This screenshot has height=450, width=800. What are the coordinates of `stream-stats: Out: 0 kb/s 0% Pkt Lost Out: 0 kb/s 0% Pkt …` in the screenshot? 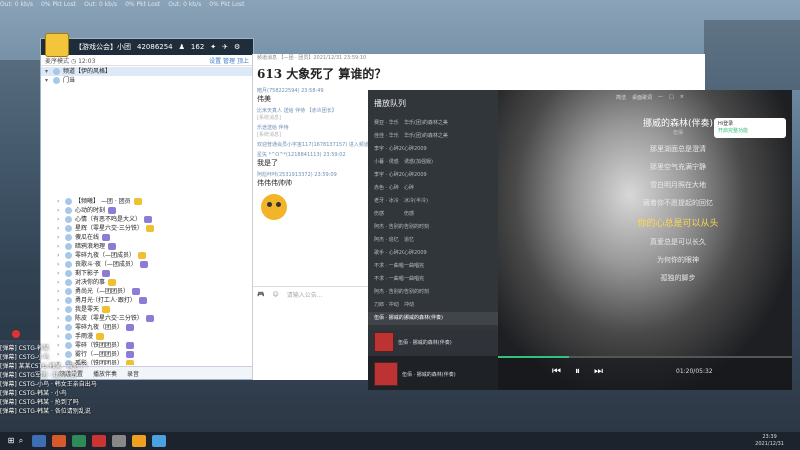 It's located at (400, 5).